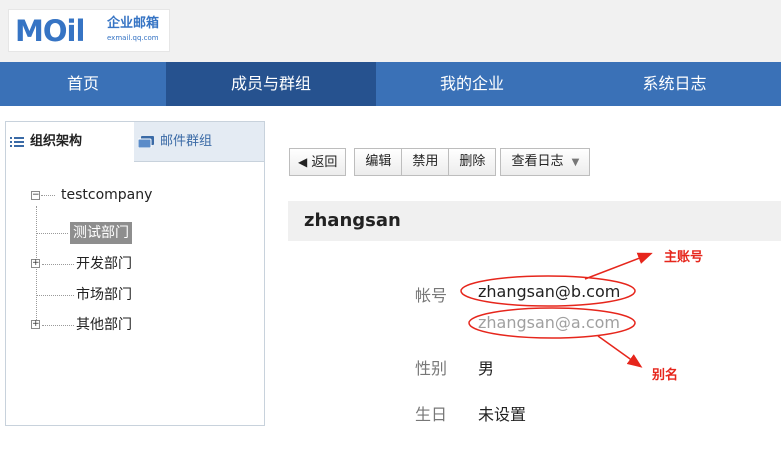 The width and height of the screenshot is (781, 449). I want to click on primary-arrow, so click(618, 266).